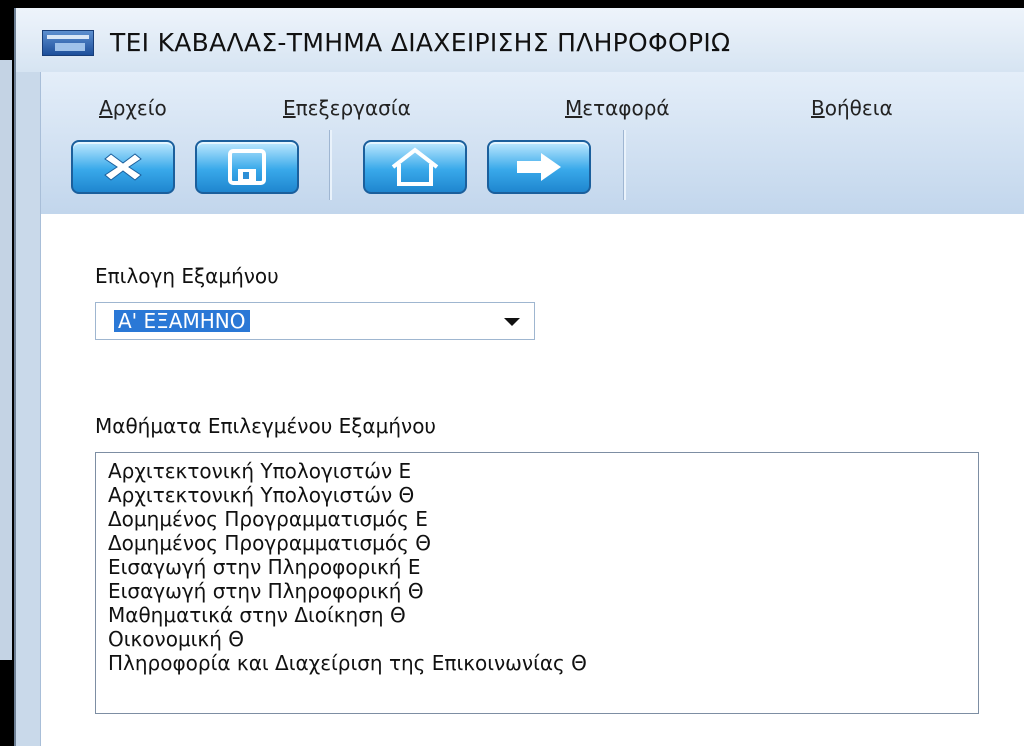  Describe the element at coordinates (269, 543) in the screenshot. I see `list-item: Δομημένος Προγραμματισμός Θ` at that location.